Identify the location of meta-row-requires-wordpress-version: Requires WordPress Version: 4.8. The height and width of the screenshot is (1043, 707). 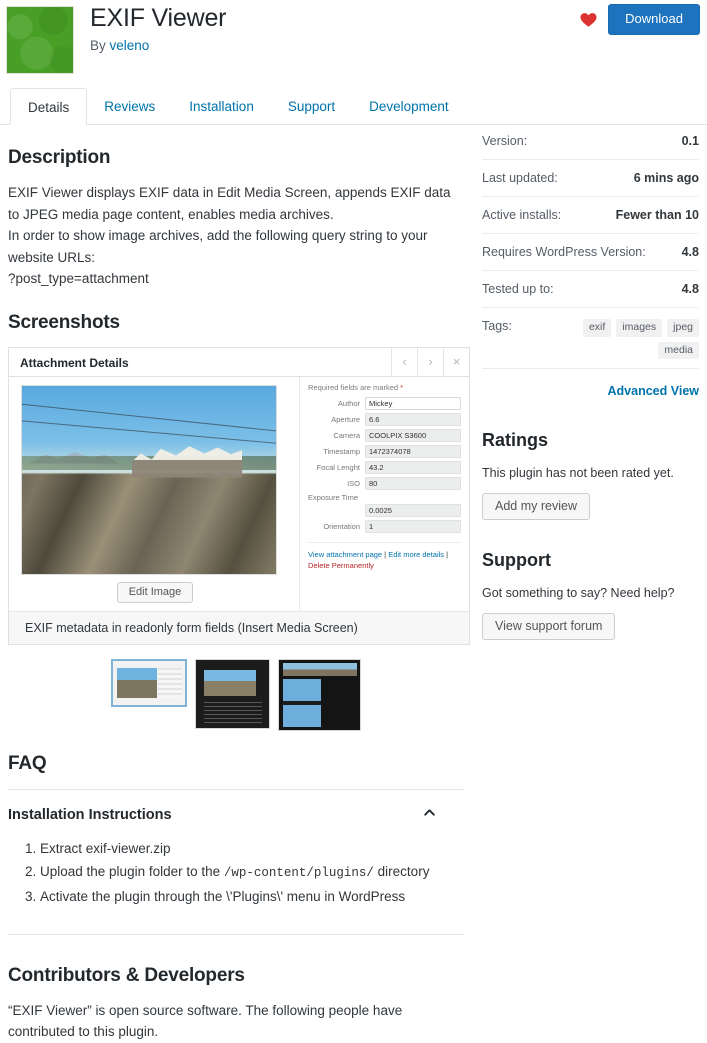
(590, 252).